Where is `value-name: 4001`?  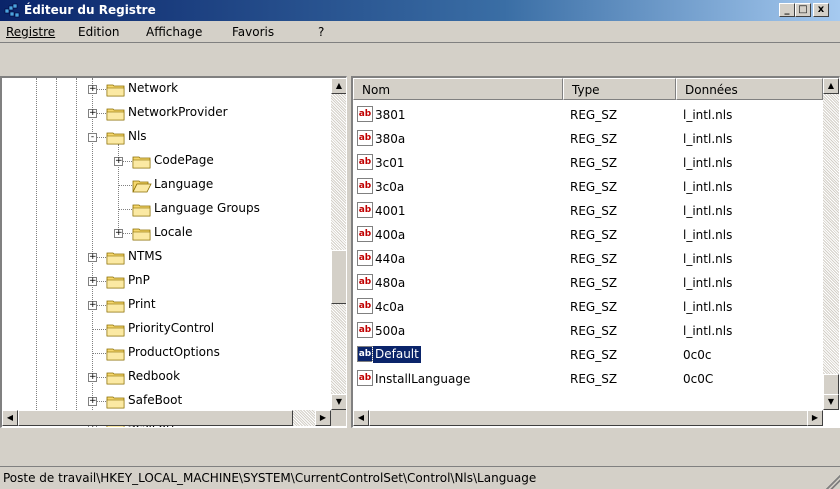 value-name: 4001 is located at coordinates (390, 211).